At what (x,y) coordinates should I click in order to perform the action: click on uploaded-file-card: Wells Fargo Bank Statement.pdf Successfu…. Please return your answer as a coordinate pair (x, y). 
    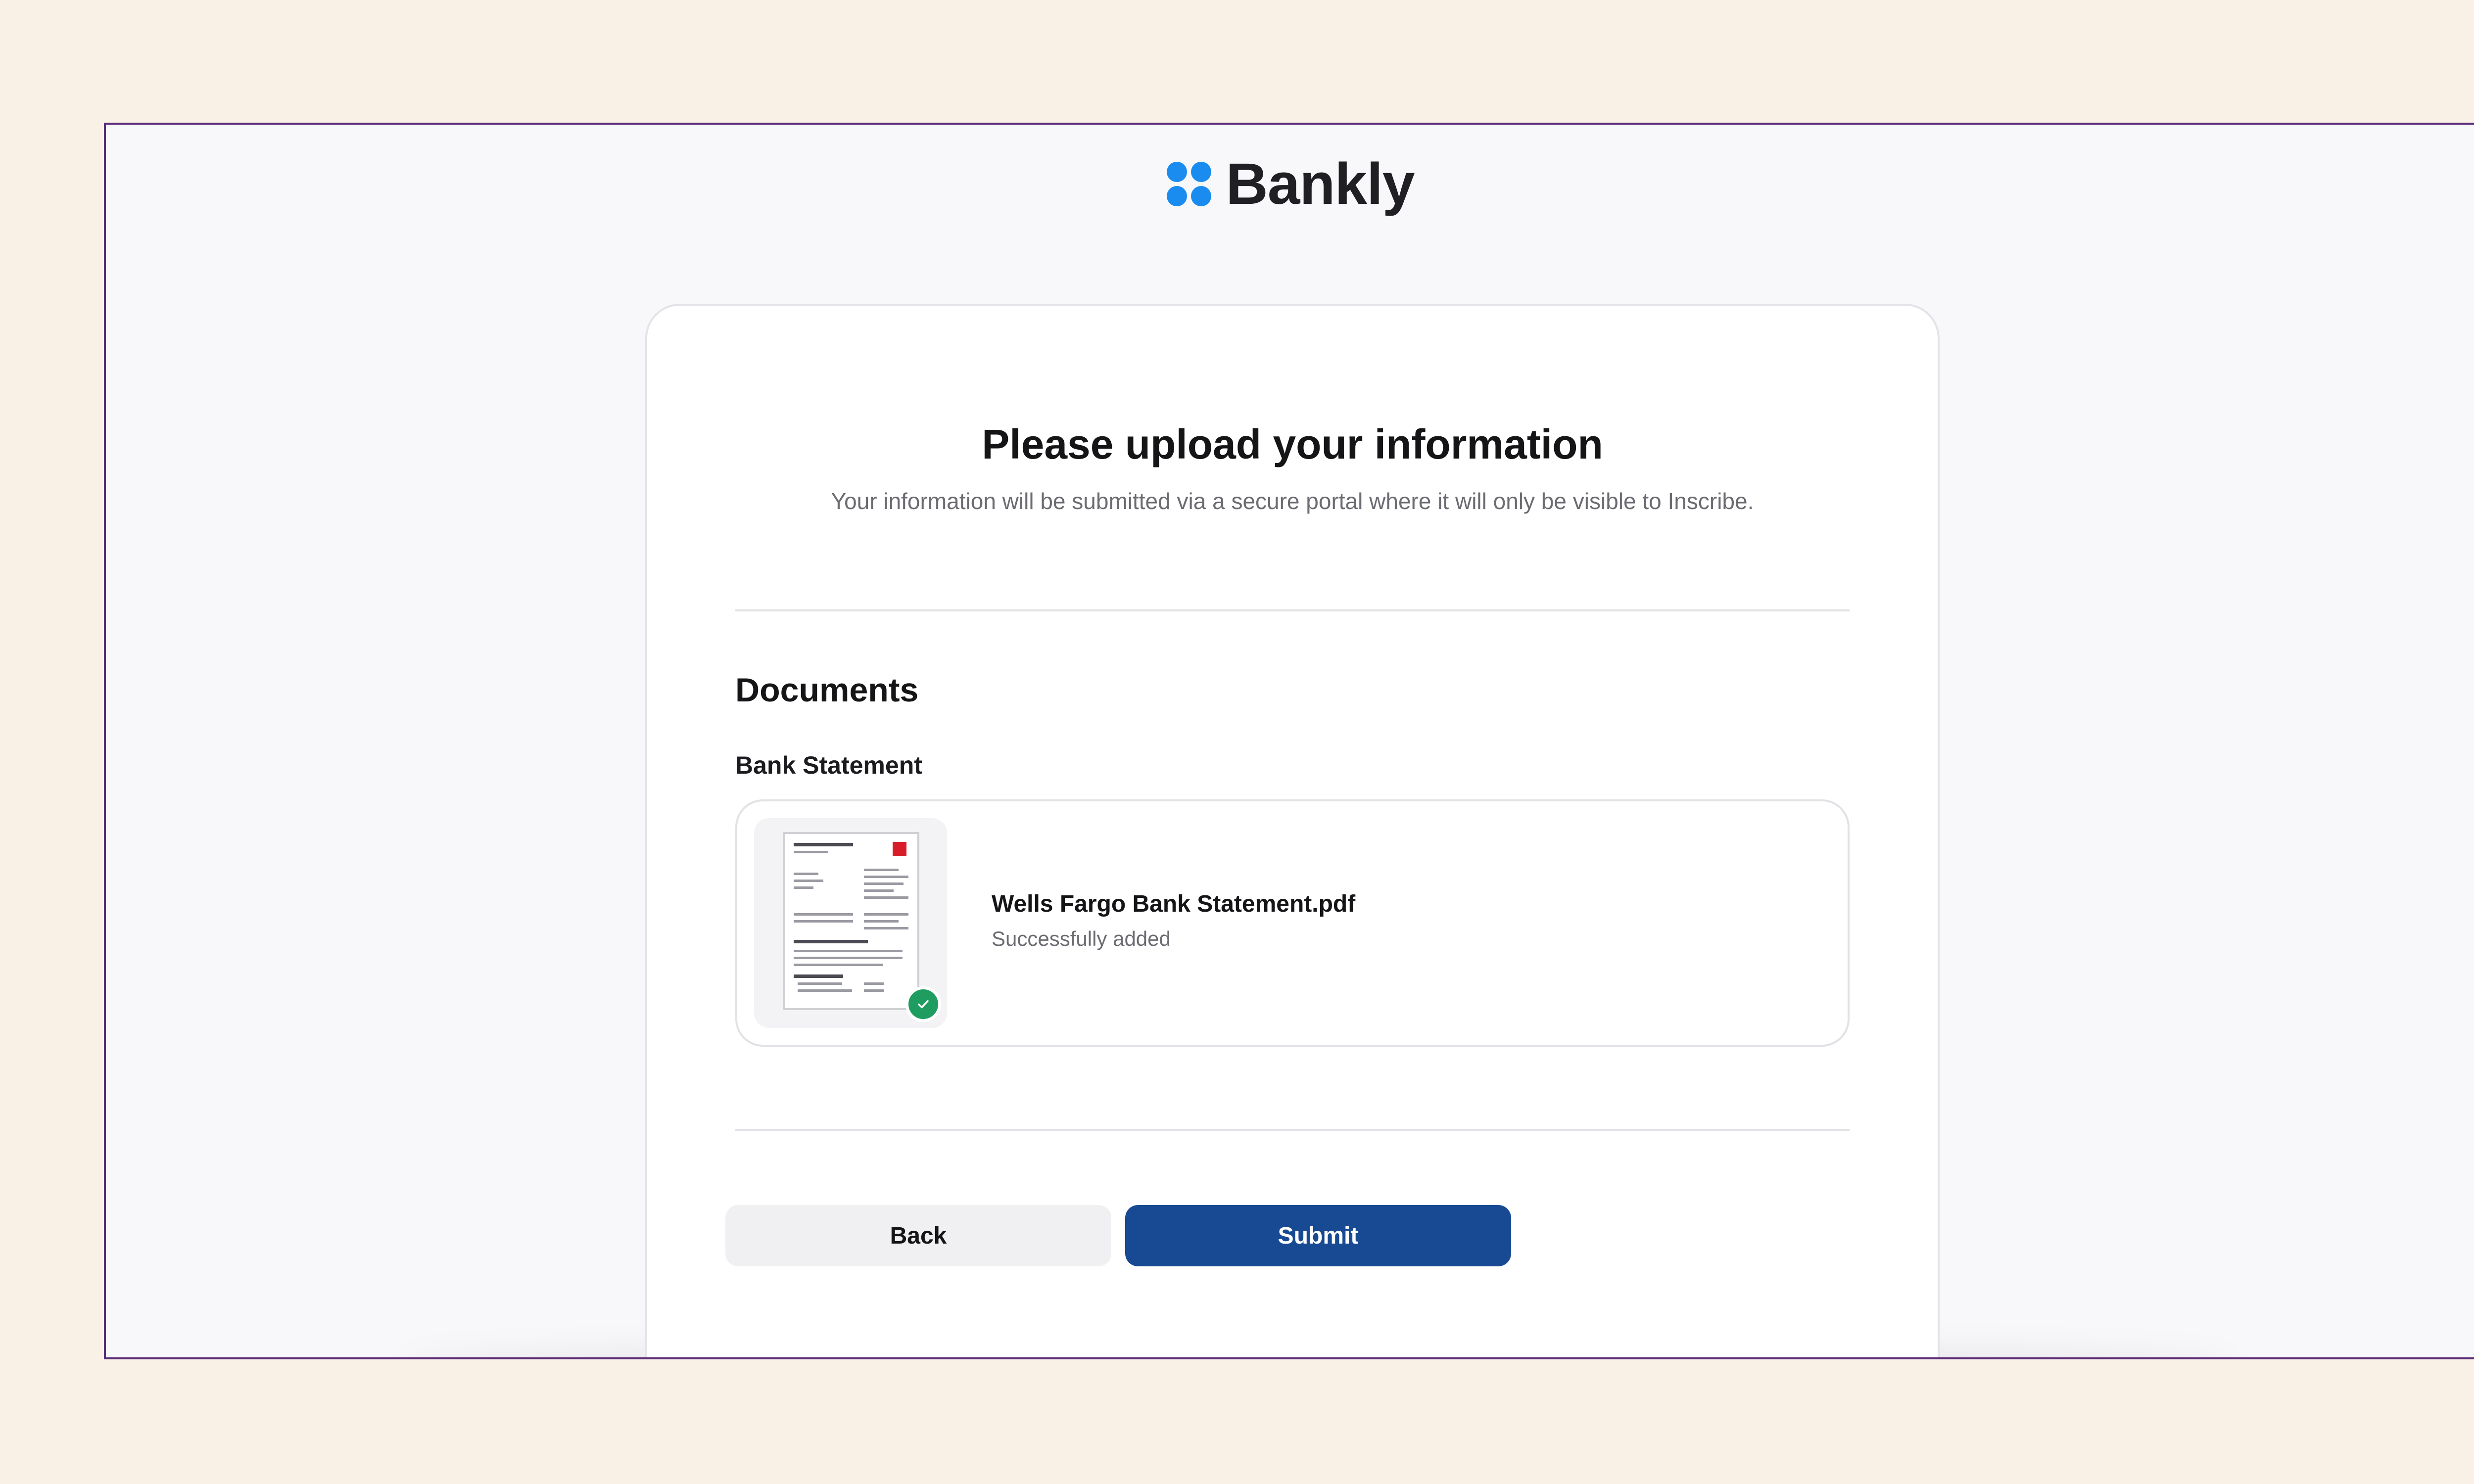
    Looking at the image, I should click on (1293, 923).